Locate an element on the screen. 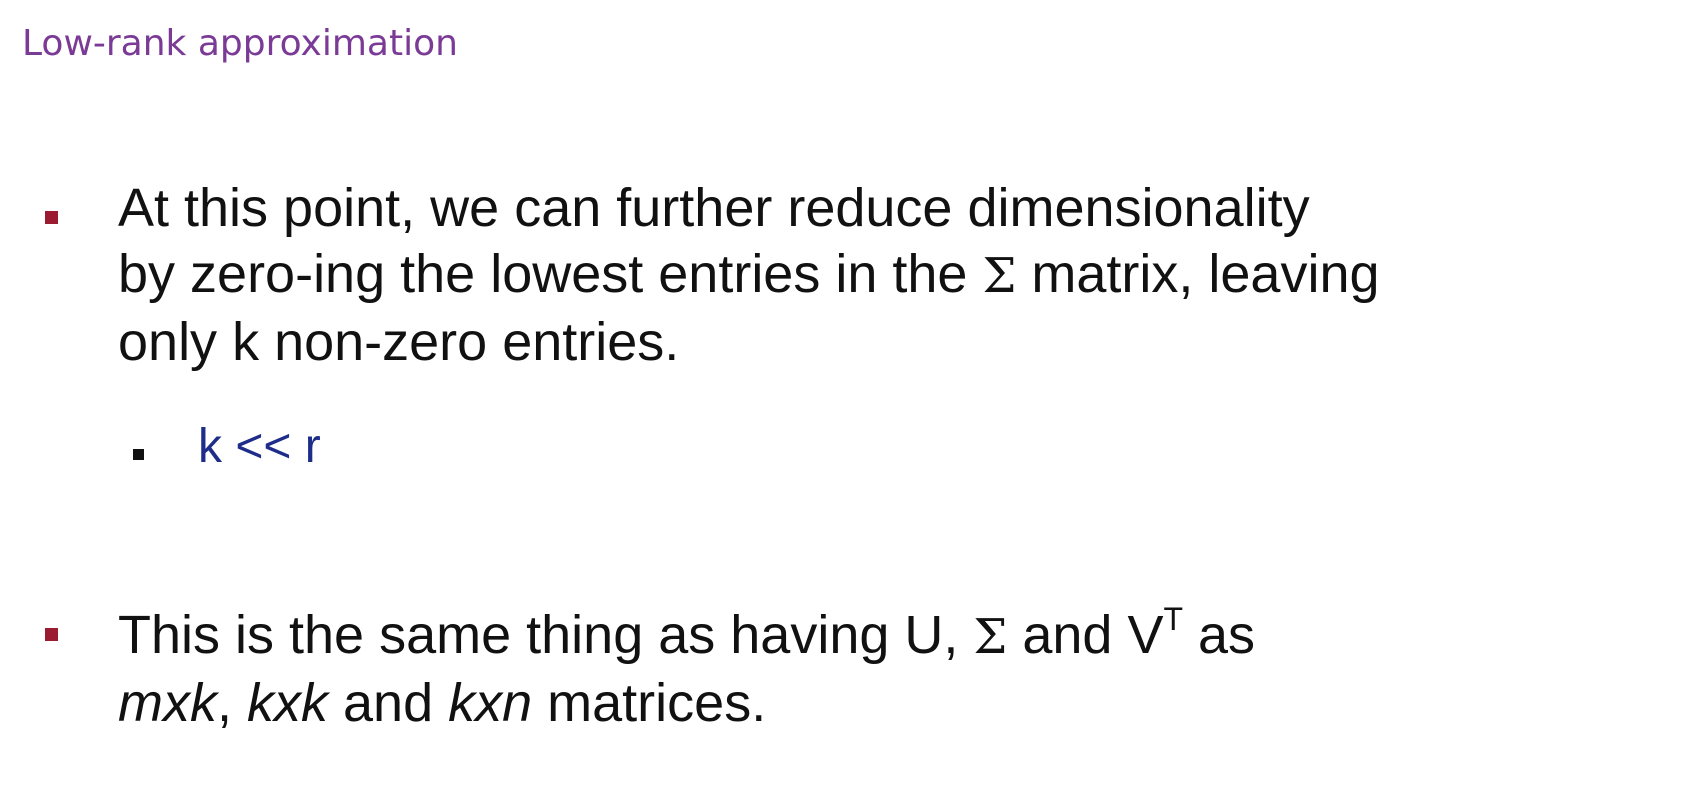 This screenshot has height=803, width=1681. dim-kxk: kxk is located at coordinates (287, 703).